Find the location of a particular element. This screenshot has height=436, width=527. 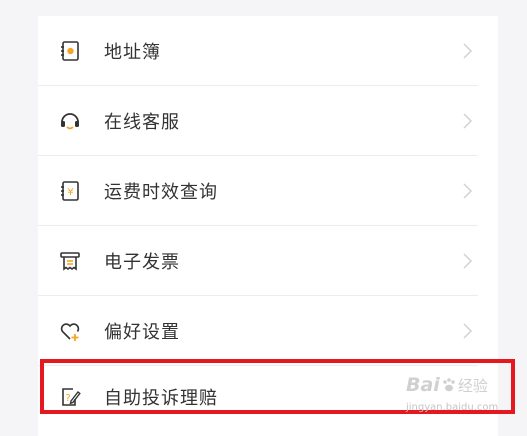

menu-item-label: 在线客服 is located at coordinates (142, 122).